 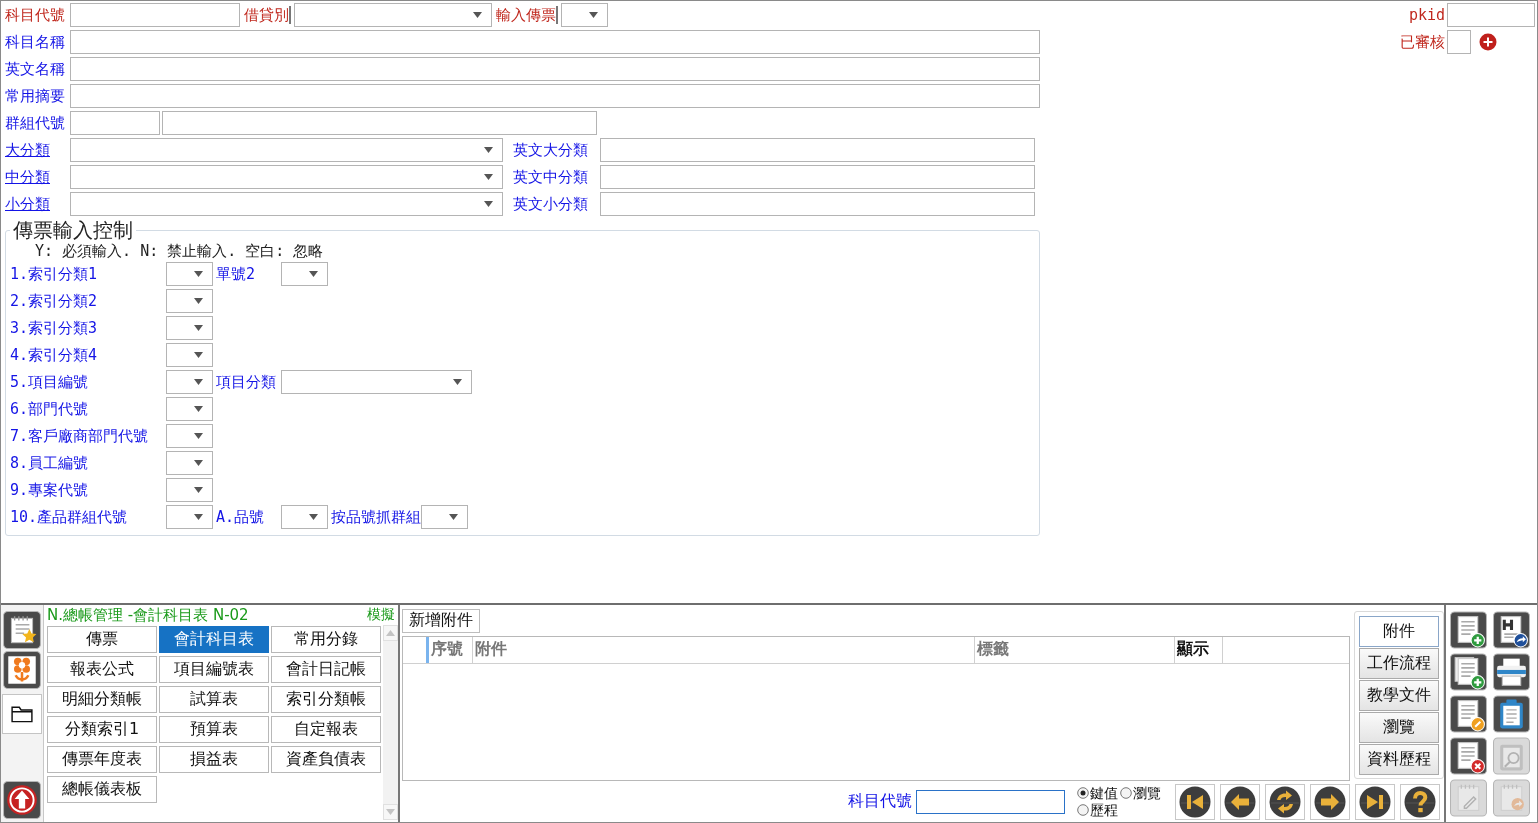 I want to click on arrow-right-icon, so click(x=1330, y=801).